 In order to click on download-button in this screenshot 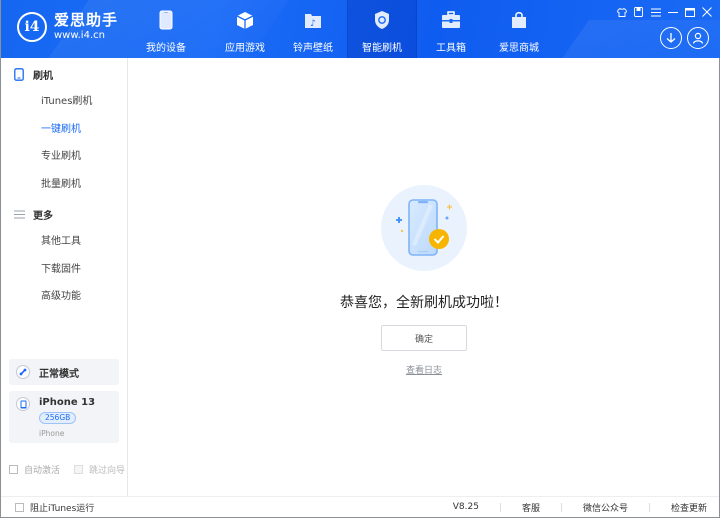, I will do `click(671, 38)`.